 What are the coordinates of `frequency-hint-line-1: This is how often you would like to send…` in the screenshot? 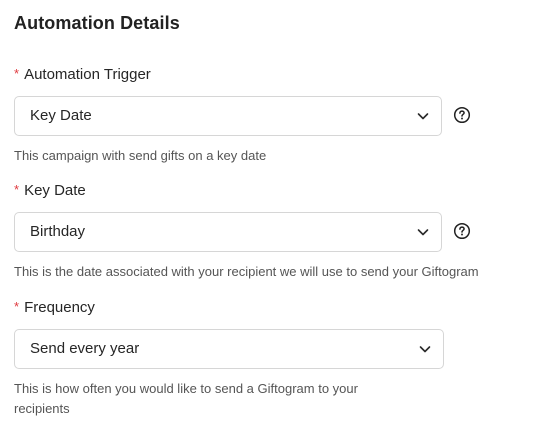 It's located at (186, 388).